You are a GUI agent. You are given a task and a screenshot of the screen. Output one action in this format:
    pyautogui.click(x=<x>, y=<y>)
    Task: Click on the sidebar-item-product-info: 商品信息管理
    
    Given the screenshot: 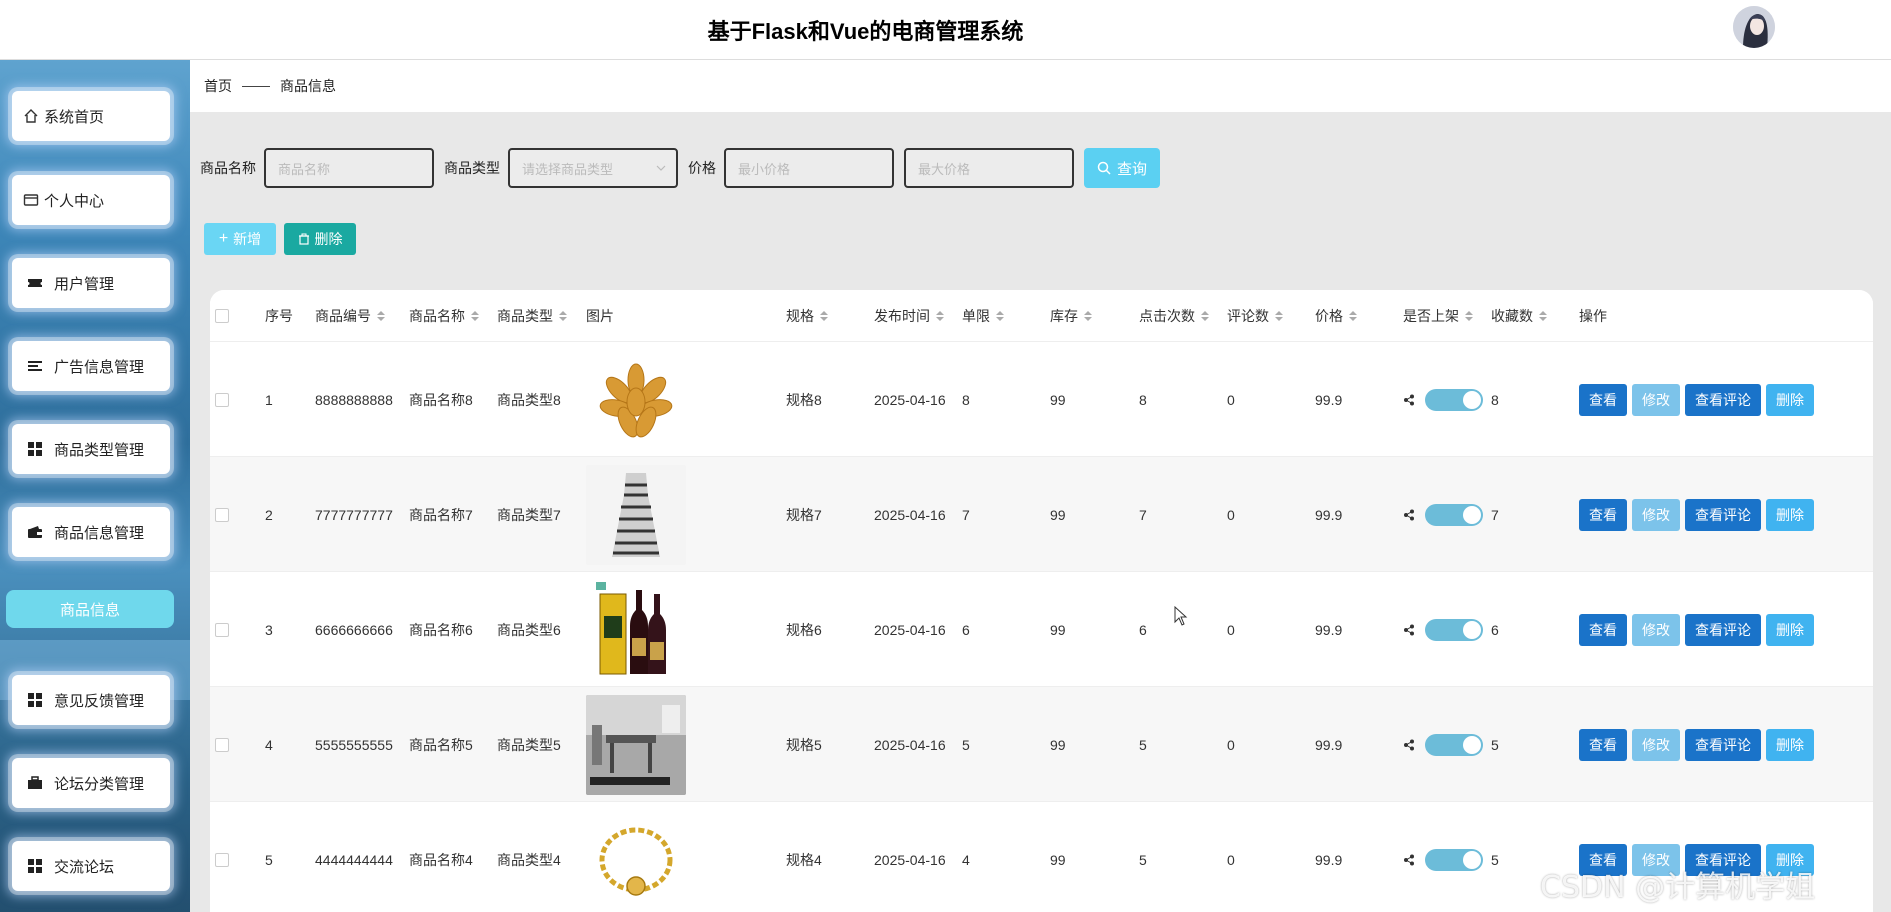 What is the action you would take?
    pyautogui.click(x=91, y=532)
    